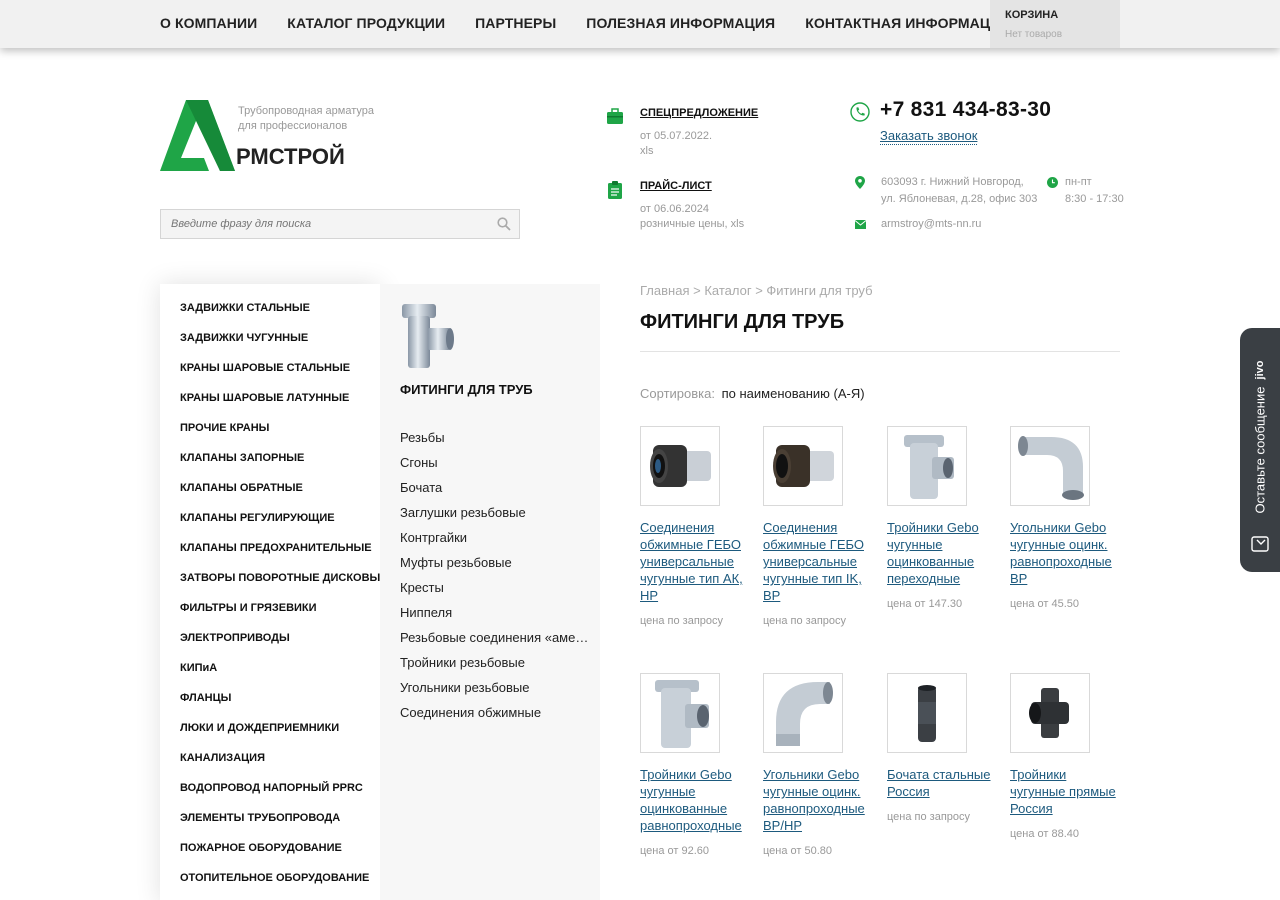 The width and height of the screenshot is (1280, 900). Describe the element at coordinates (466, 389) in the screenshot. I see `submenu-title: ФИТИНГИ ДЛЯ ТРУБ` at that location.